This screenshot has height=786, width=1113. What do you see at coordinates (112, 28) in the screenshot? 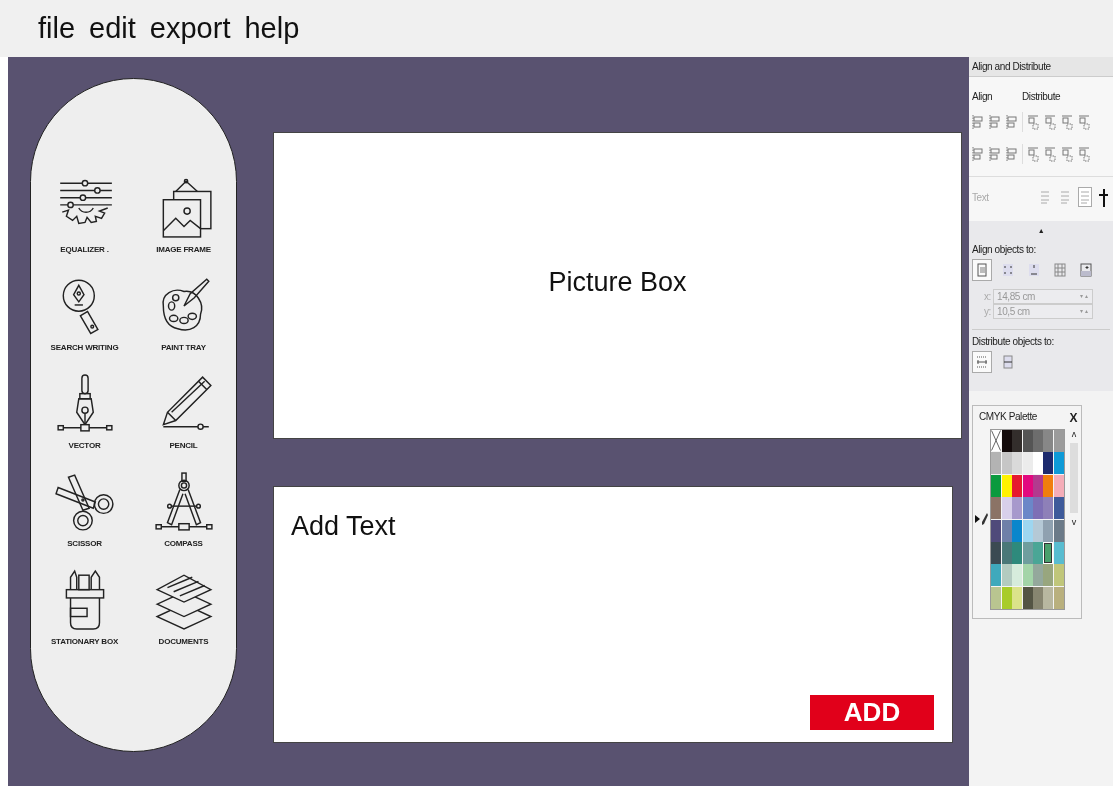
I see `menu-item: edit` at bounding box center [112, 28].